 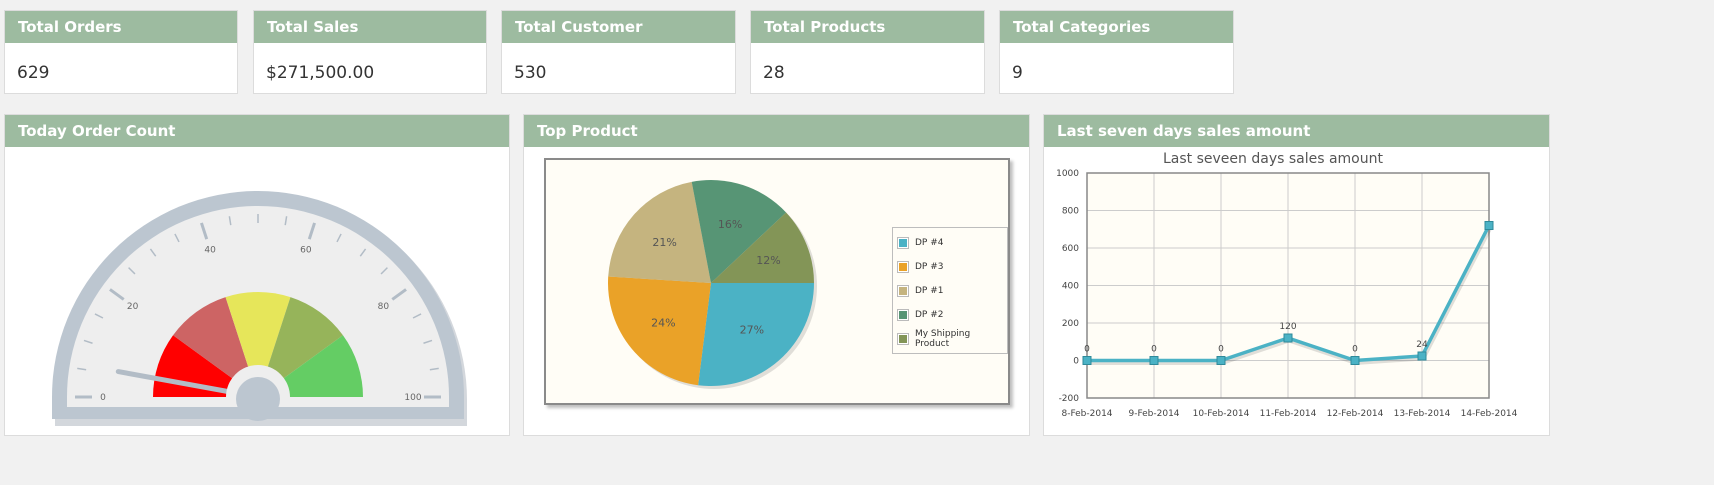 I want to click on x-tick-label: 8-Feb-2014, so click(x=1086, y=414).